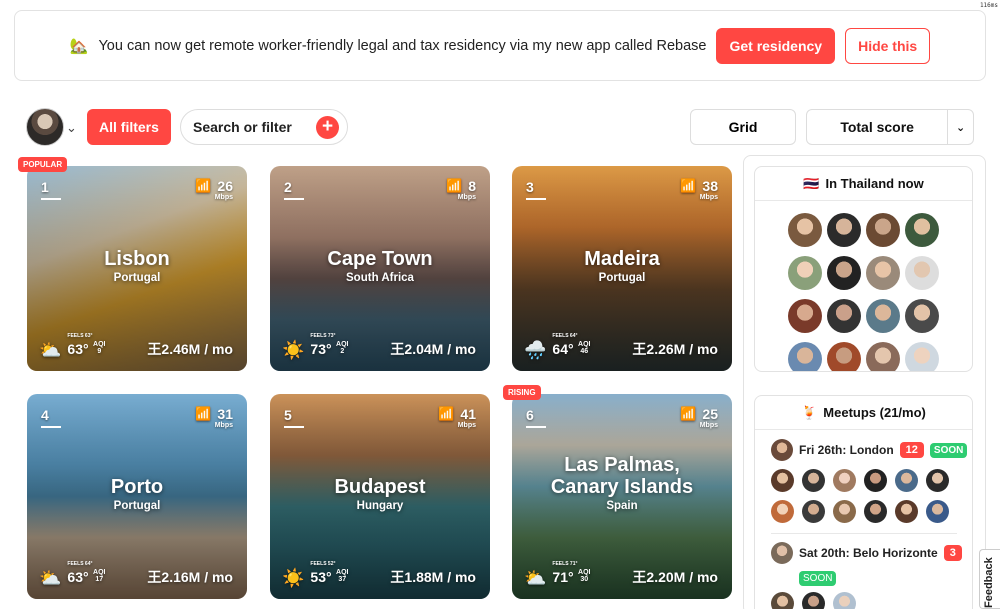 This screenshot has width=1000, height=609. I want to click on meetup-item: Sat 20th: Belo Horizonte 3, so click(871, 553).